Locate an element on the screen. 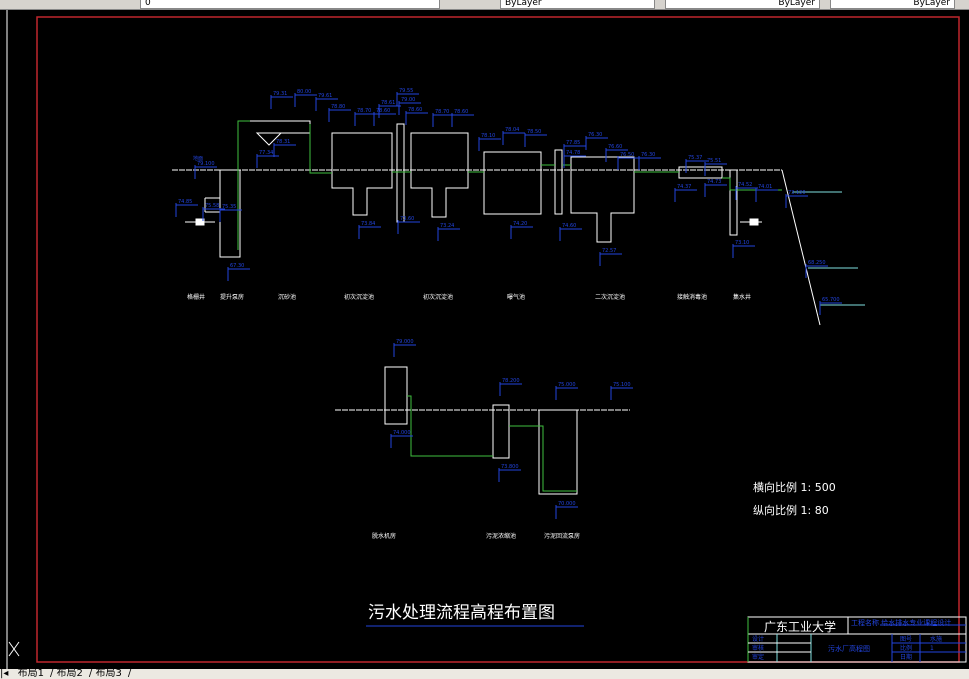 The image size is (969, 679). ucs-icon is located at coordinates (14, 649).